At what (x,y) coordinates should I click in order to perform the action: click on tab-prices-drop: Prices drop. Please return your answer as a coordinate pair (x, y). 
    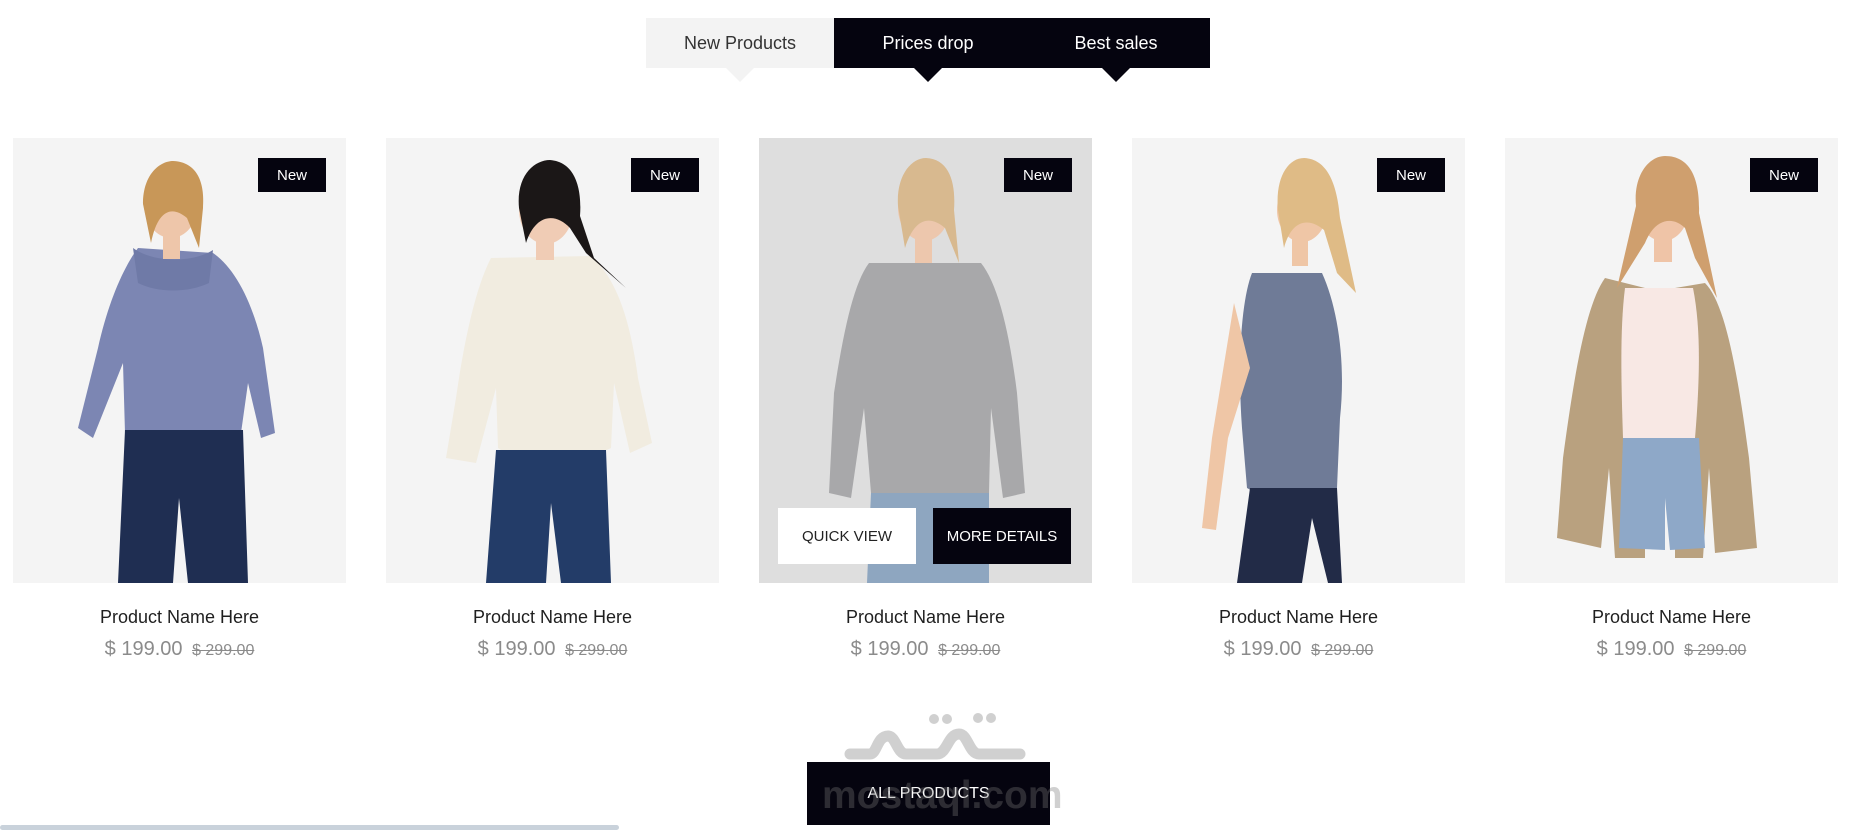
    Looking at the image, I should click on (928, 50).